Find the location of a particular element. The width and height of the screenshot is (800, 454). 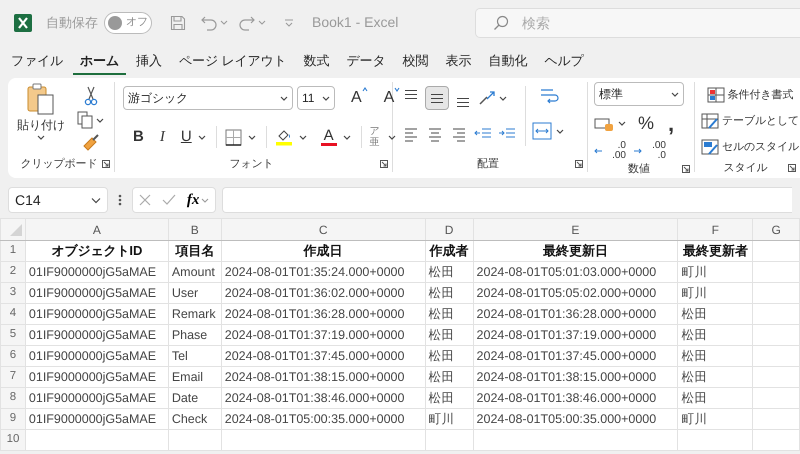

table-cell: 2024-08-01T01:36:02.000+0000 is located at coordinates (323, 293).